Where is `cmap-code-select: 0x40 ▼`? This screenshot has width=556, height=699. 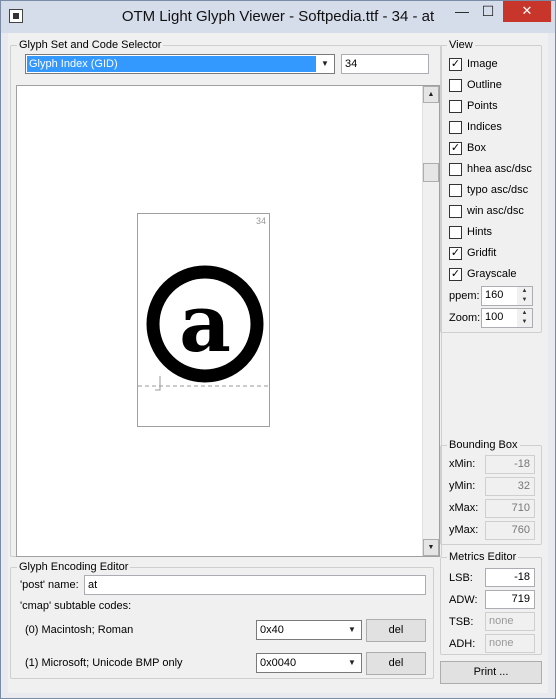 cmap-code-select: 0x40 ▼ is located at coordinates (309, 630).